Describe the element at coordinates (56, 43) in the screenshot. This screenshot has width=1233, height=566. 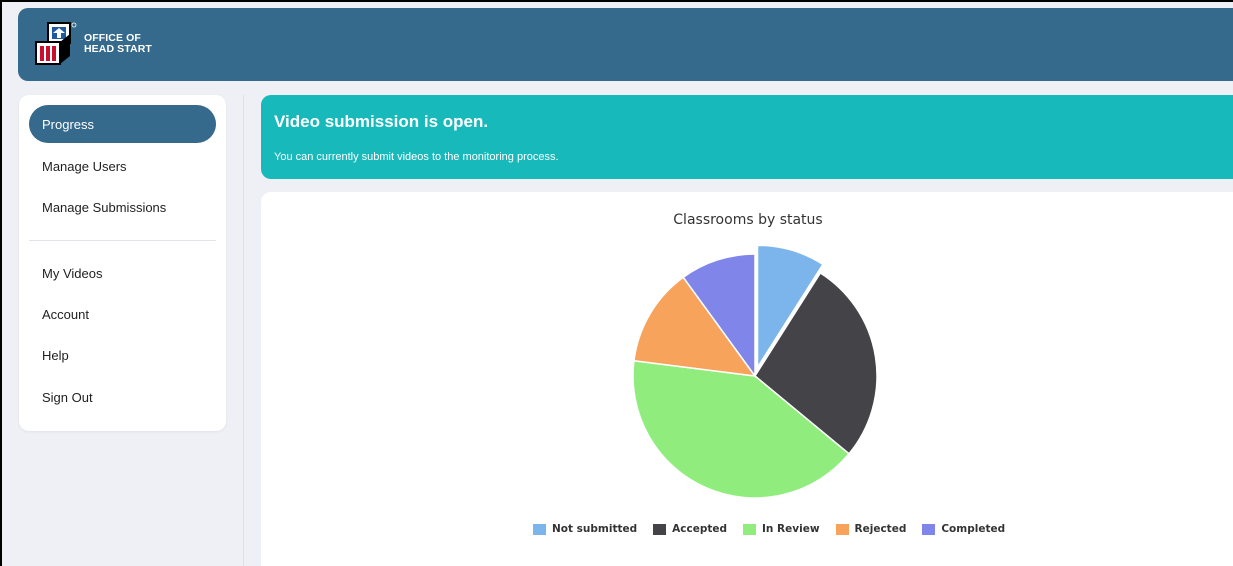
I see `head-start-blocks-logo-icon` at that location.